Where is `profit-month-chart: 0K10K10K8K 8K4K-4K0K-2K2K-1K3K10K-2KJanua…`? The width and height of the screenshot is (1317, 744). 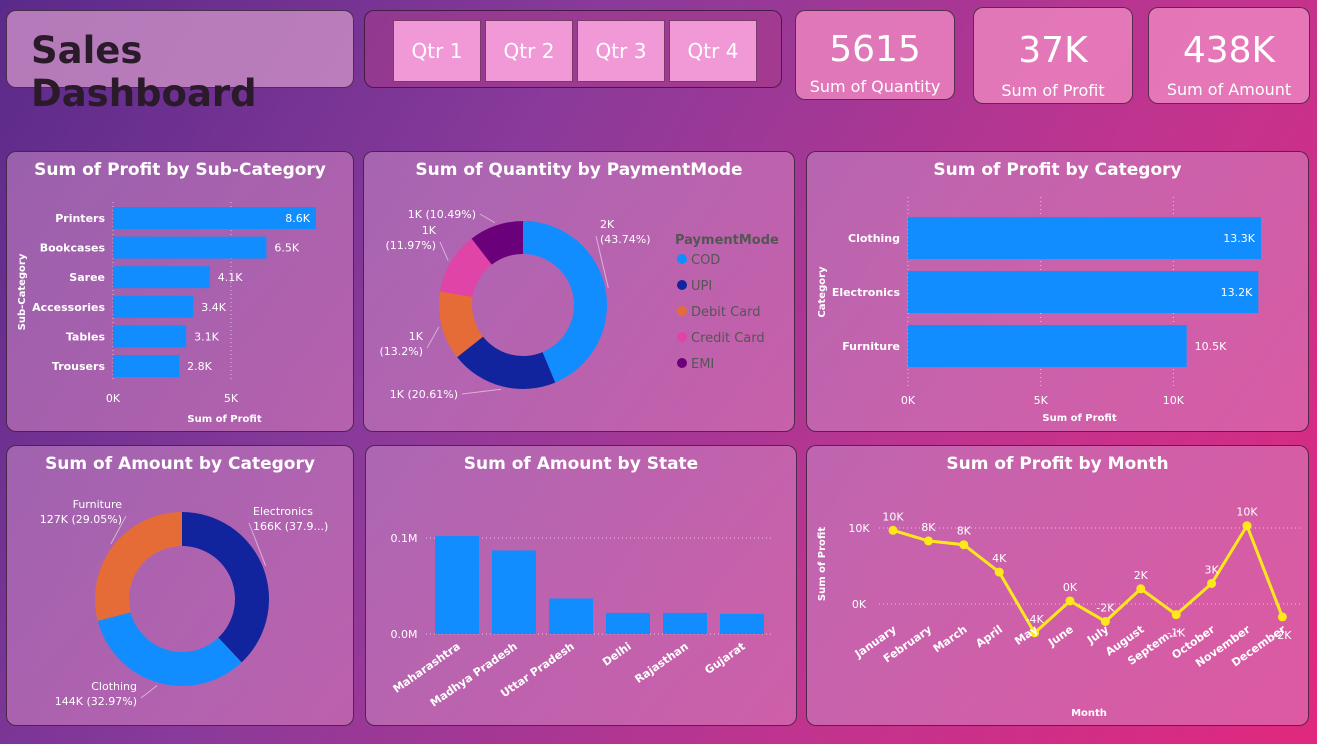 profit-month-chart: 0K10K10K8K 8K4K-4K0K-2K2K-1K3K10K-2KJanua… is located at coordinates (1059, 612).